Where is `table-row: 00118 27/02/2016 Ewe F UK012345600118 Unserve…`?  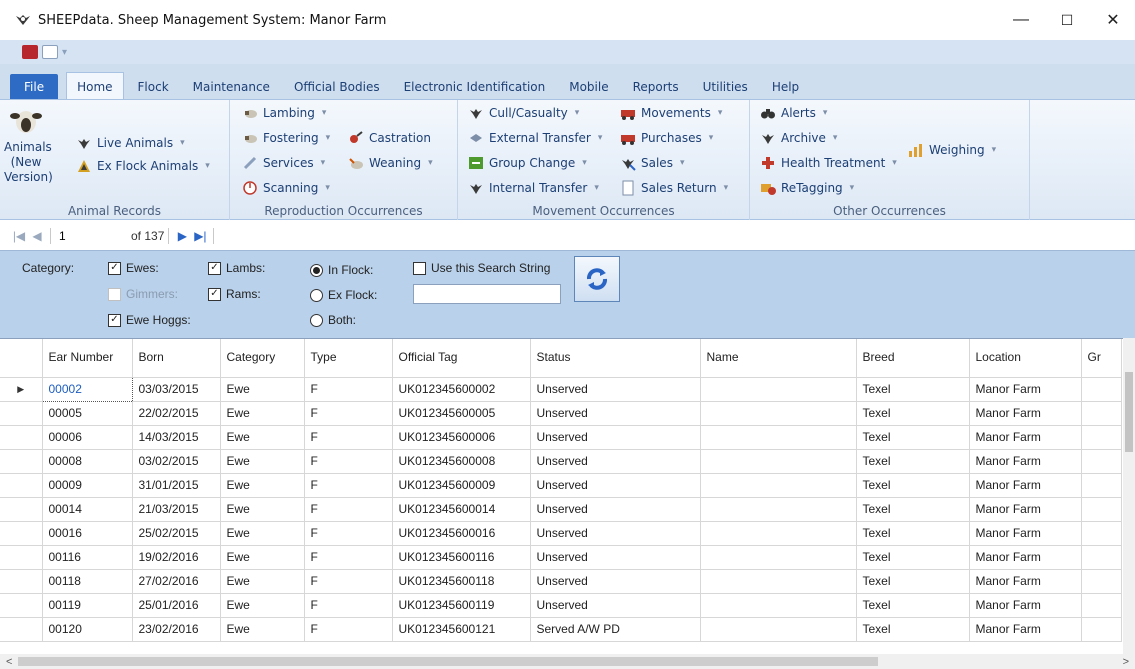
table-row: 00118 27/02/2016 Ewe F UK012345600118 Unserve… is located at coordinates (561, 581).